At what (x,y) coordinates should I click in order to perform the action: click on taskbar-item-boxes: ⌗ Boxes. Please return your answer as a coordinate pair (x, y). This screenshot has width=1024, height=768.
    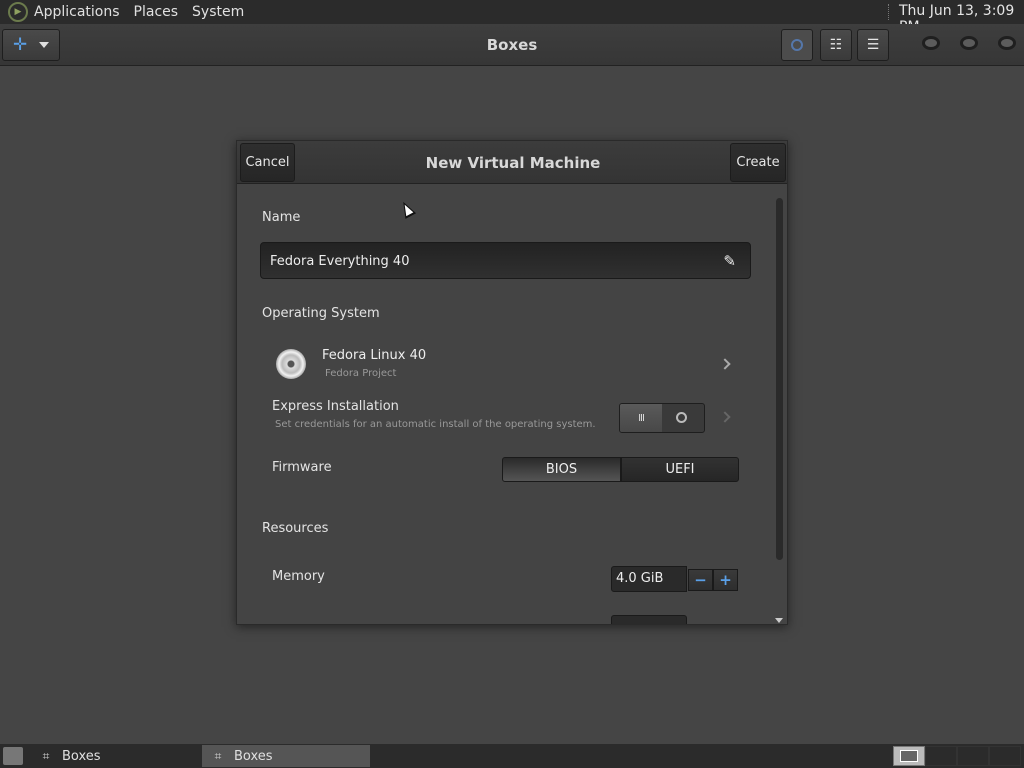
    Looking at the image, I should click on (115, 756).